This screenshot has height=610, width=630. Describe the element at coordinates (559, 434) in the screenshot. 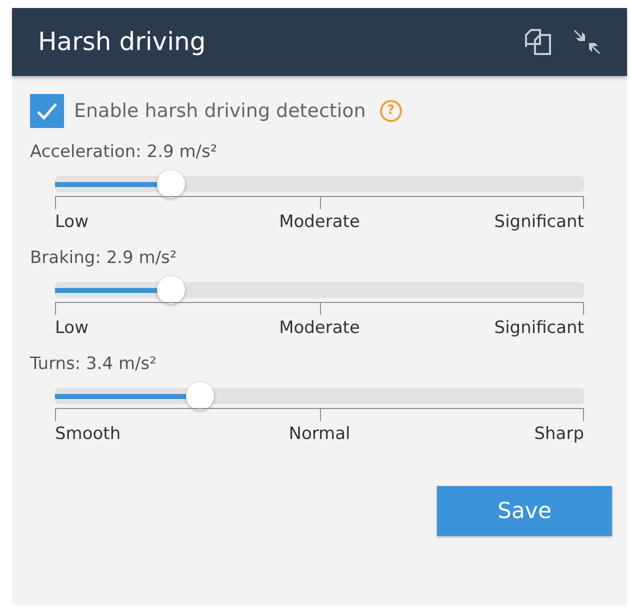

I see `scale-label: Sharp` at that location.